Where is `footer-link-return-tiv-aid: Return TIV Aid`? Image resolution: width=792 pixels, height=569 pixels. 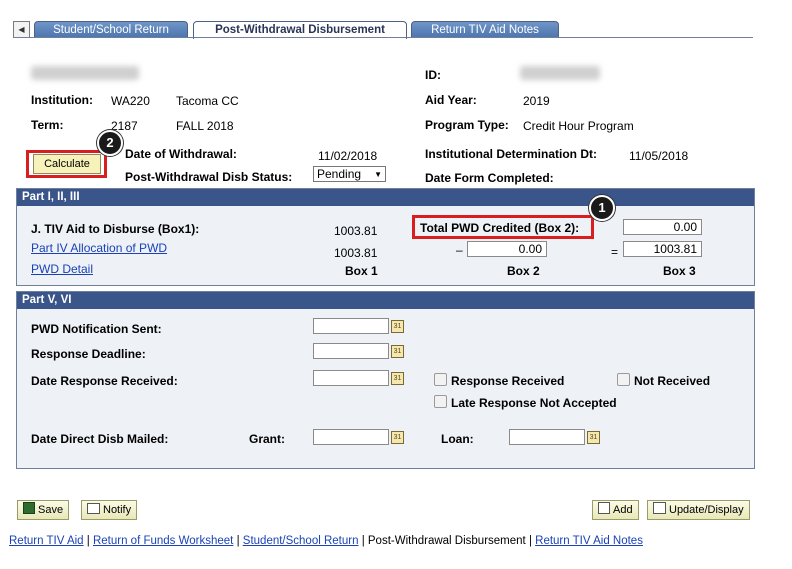 footer-link-return-tiv-aid: Return TIV Aid is located at coordinates (46, 541).